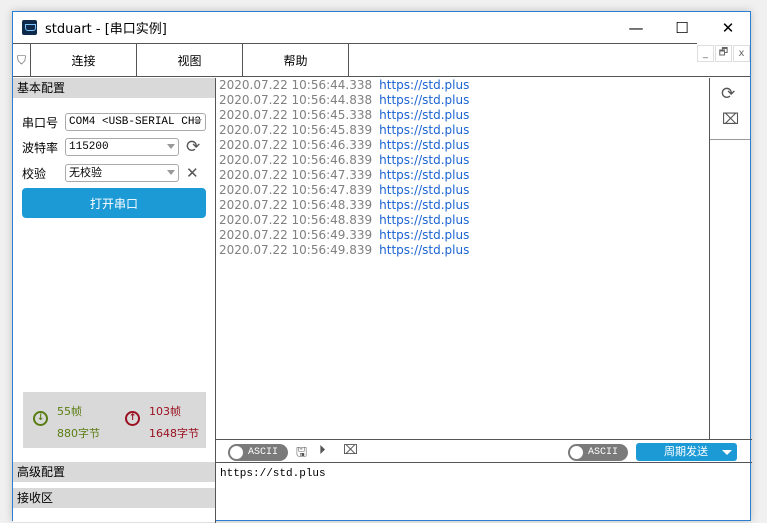 This screenshot has width=767, height=523. Describe the element at coordinates (296, 250) in the screenshot. I see `log-timestamp: 2020.07.22 10:56:49.839` at that location.